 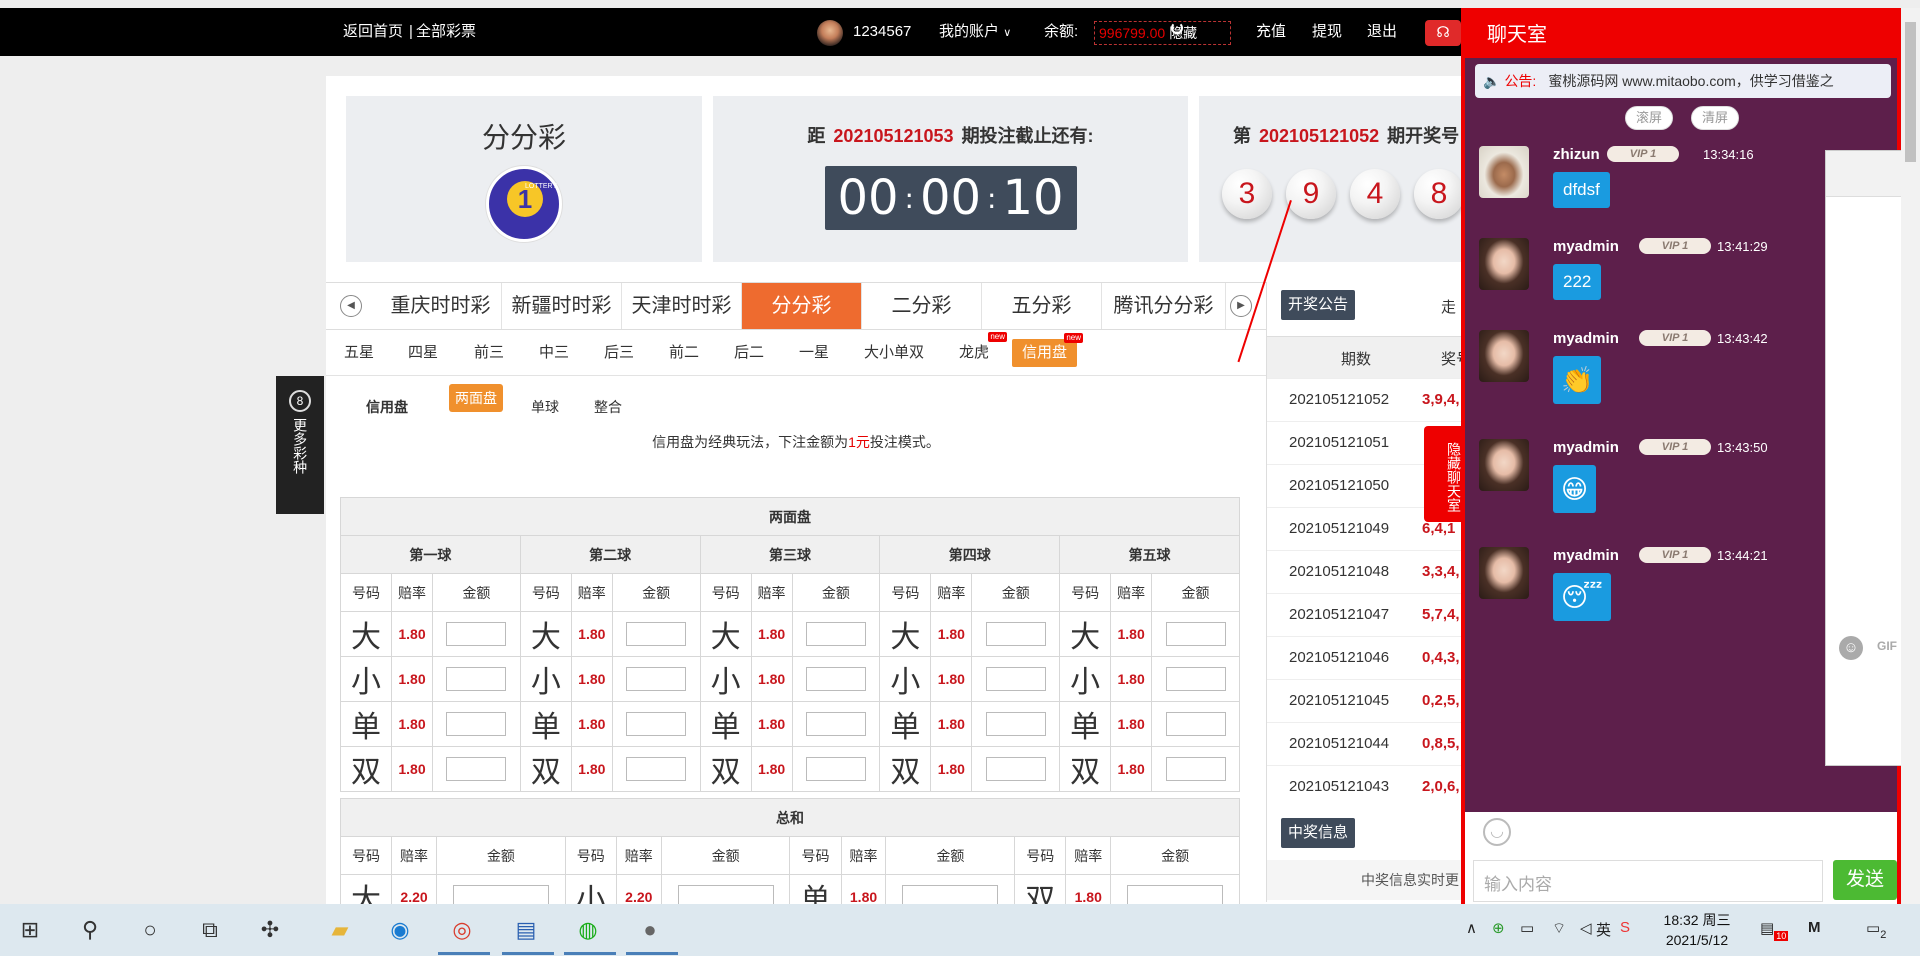 I want to click on chrome-icon: ◎, so click(x=462, y=930).